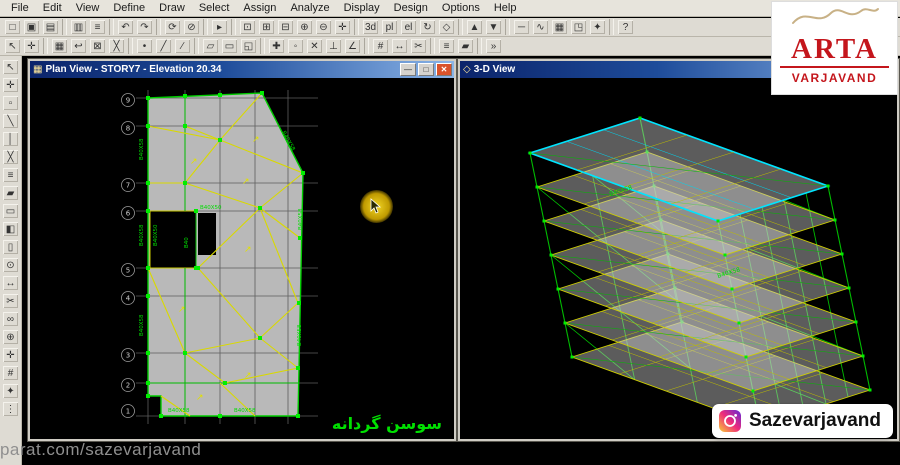  What do you see at coordinates (125, 27) in the screenshot?
I see `undo-icon: ↶` at bounding box center [125, 27].